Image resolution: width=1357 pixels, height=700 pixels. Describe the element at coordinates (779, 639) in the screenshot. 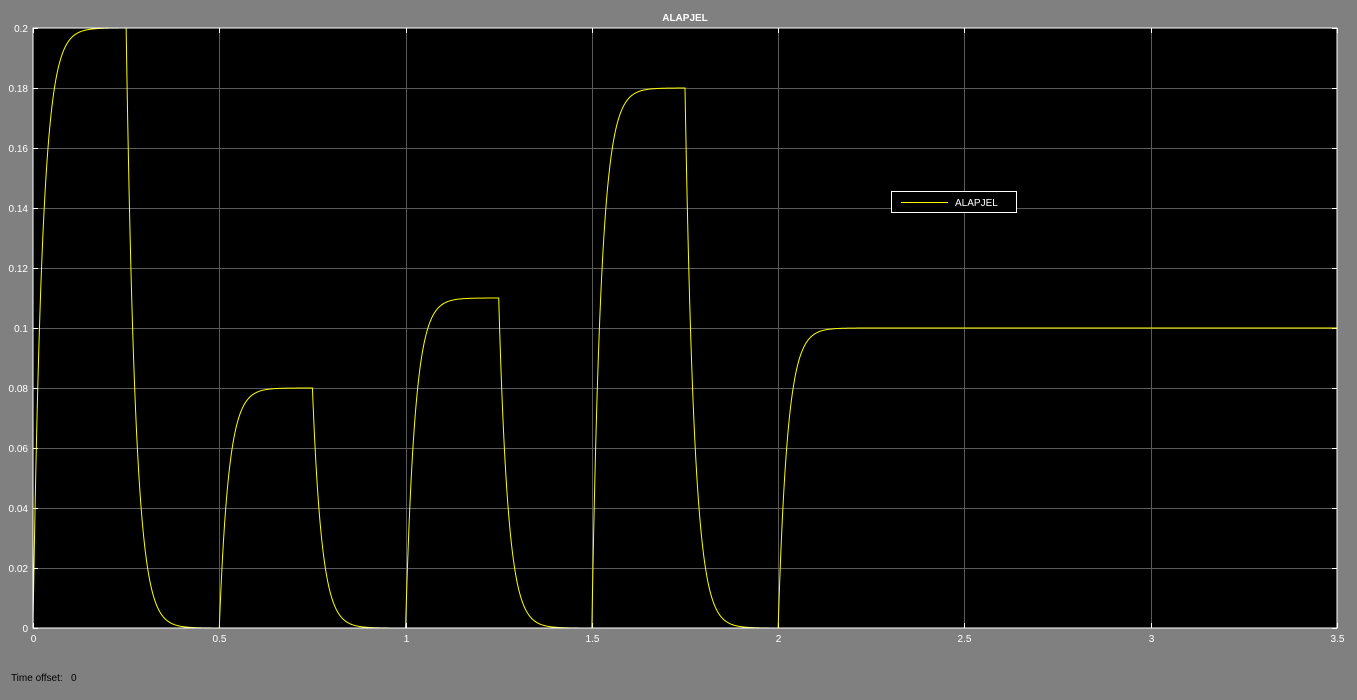

I see `tick-label-x: 2` at that location.